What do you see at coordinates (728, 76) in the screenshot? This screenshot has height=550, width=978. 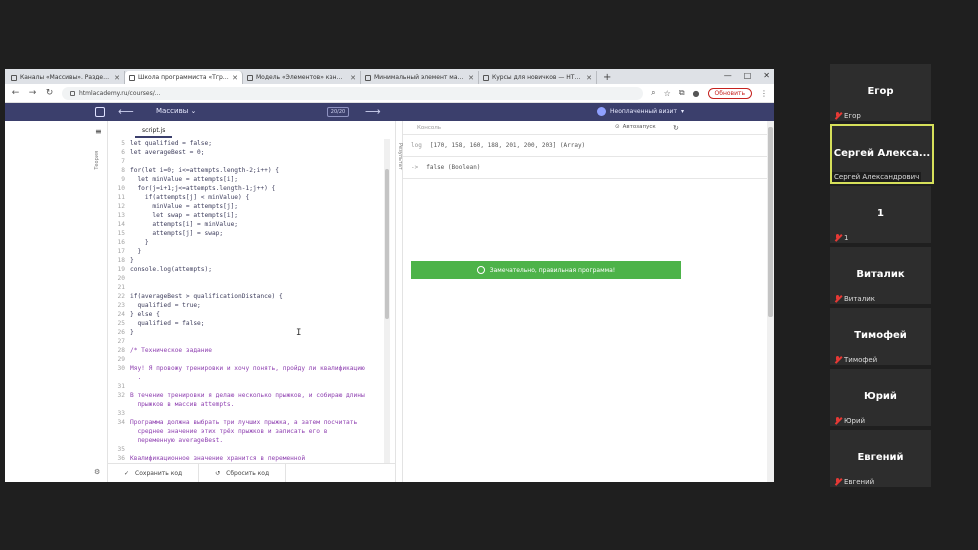 I see `minimize-button: —` at bounding box center [728, 76].